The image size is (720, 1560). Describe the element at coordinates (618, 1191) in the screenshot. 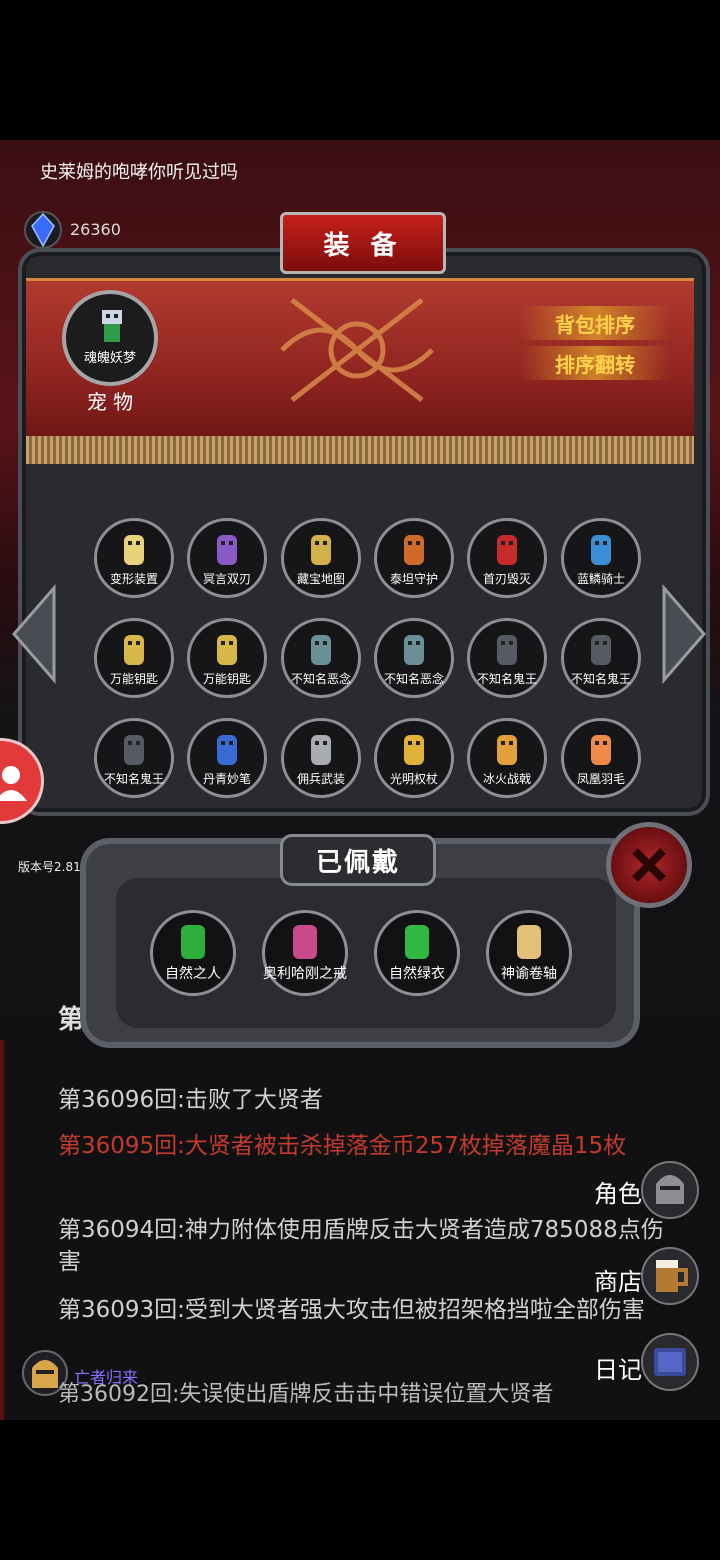

I see `role-button: 角色` at that location.